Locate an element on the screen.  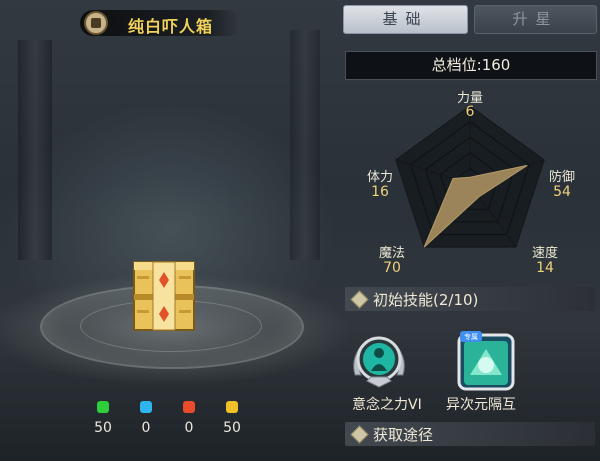
character-name: 纯白吓人箱 is located at coordinates (171, 26).